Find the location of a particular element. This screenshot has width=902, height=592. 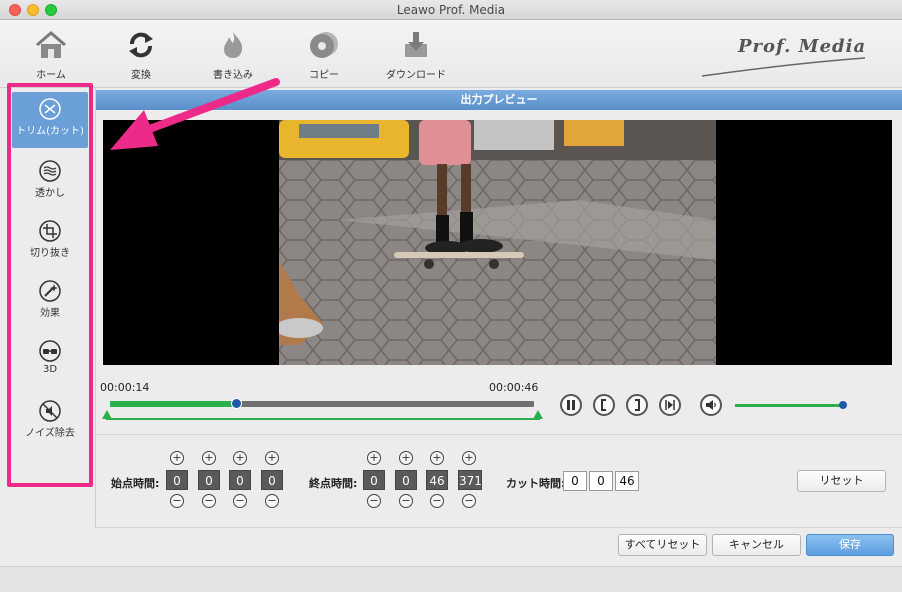

mark-in-button is located at coordinates (604, 405).